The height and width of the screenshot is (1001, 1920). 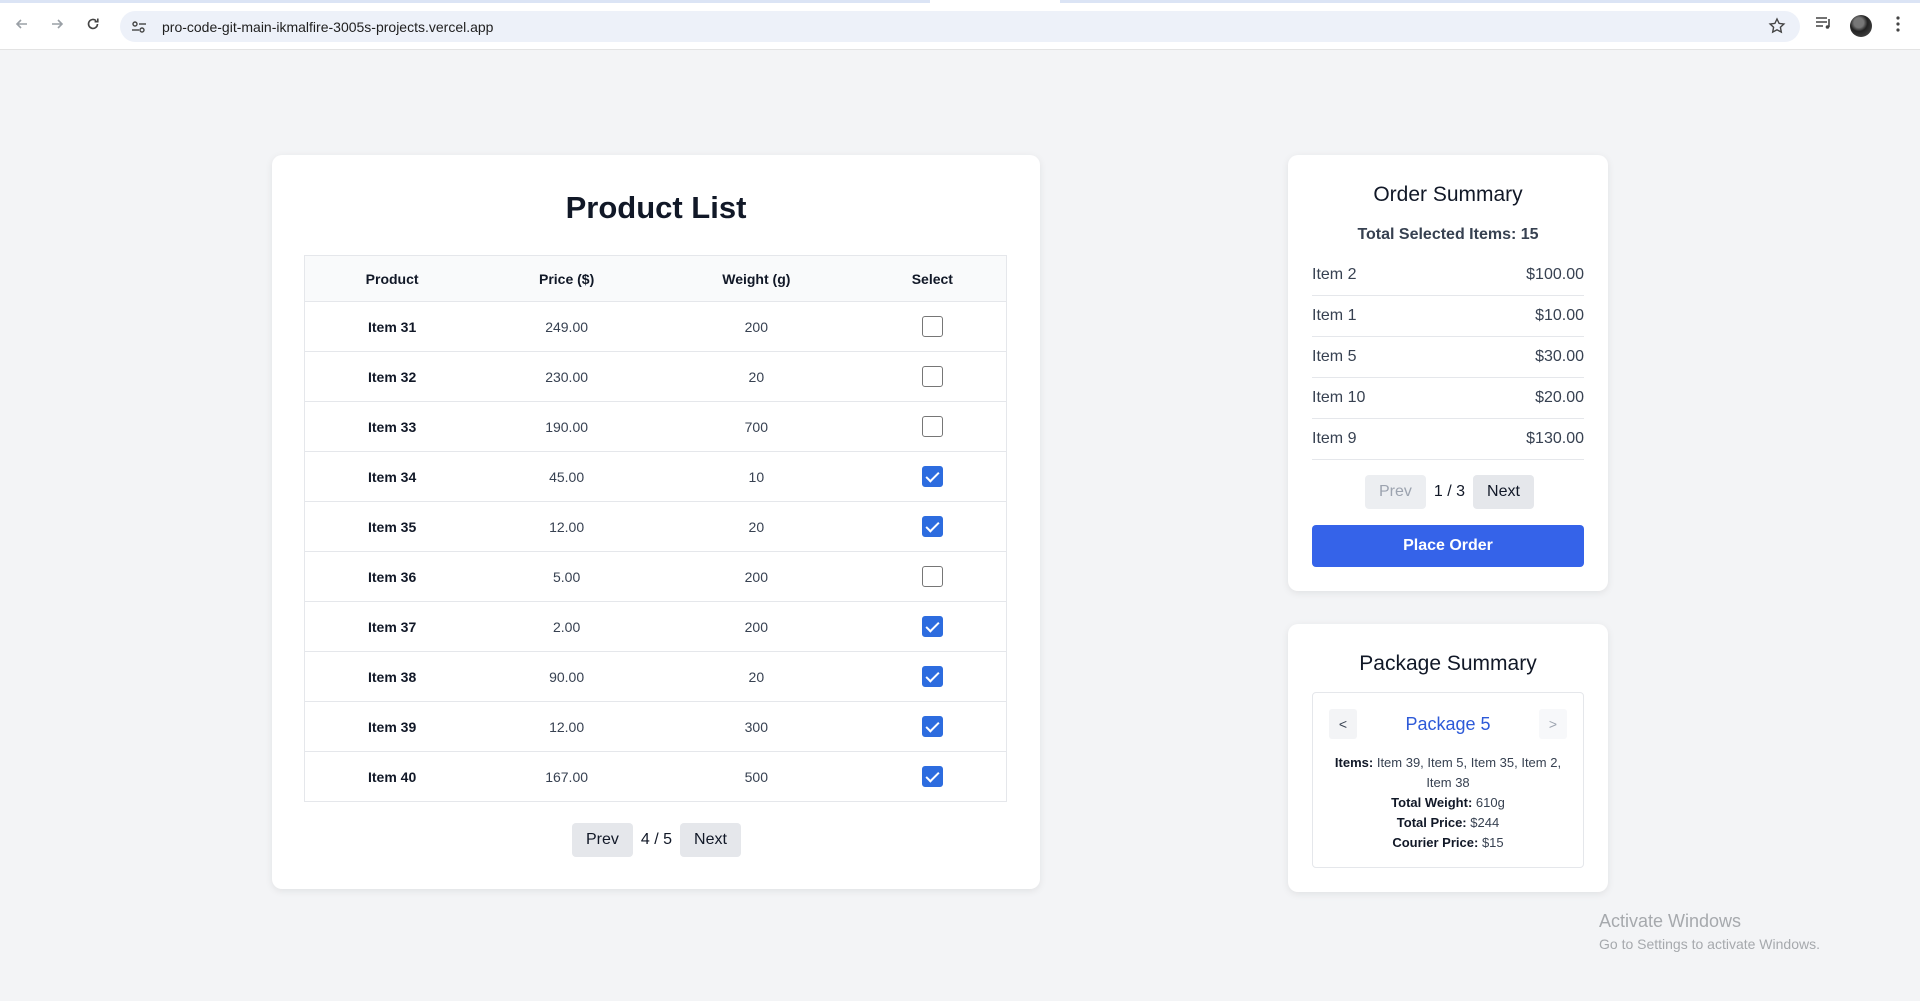 What do you see at coordinates (1334, 315) in the screenshot?
I see `order-item-name: Item 1` at bounding box center [1334, 315].